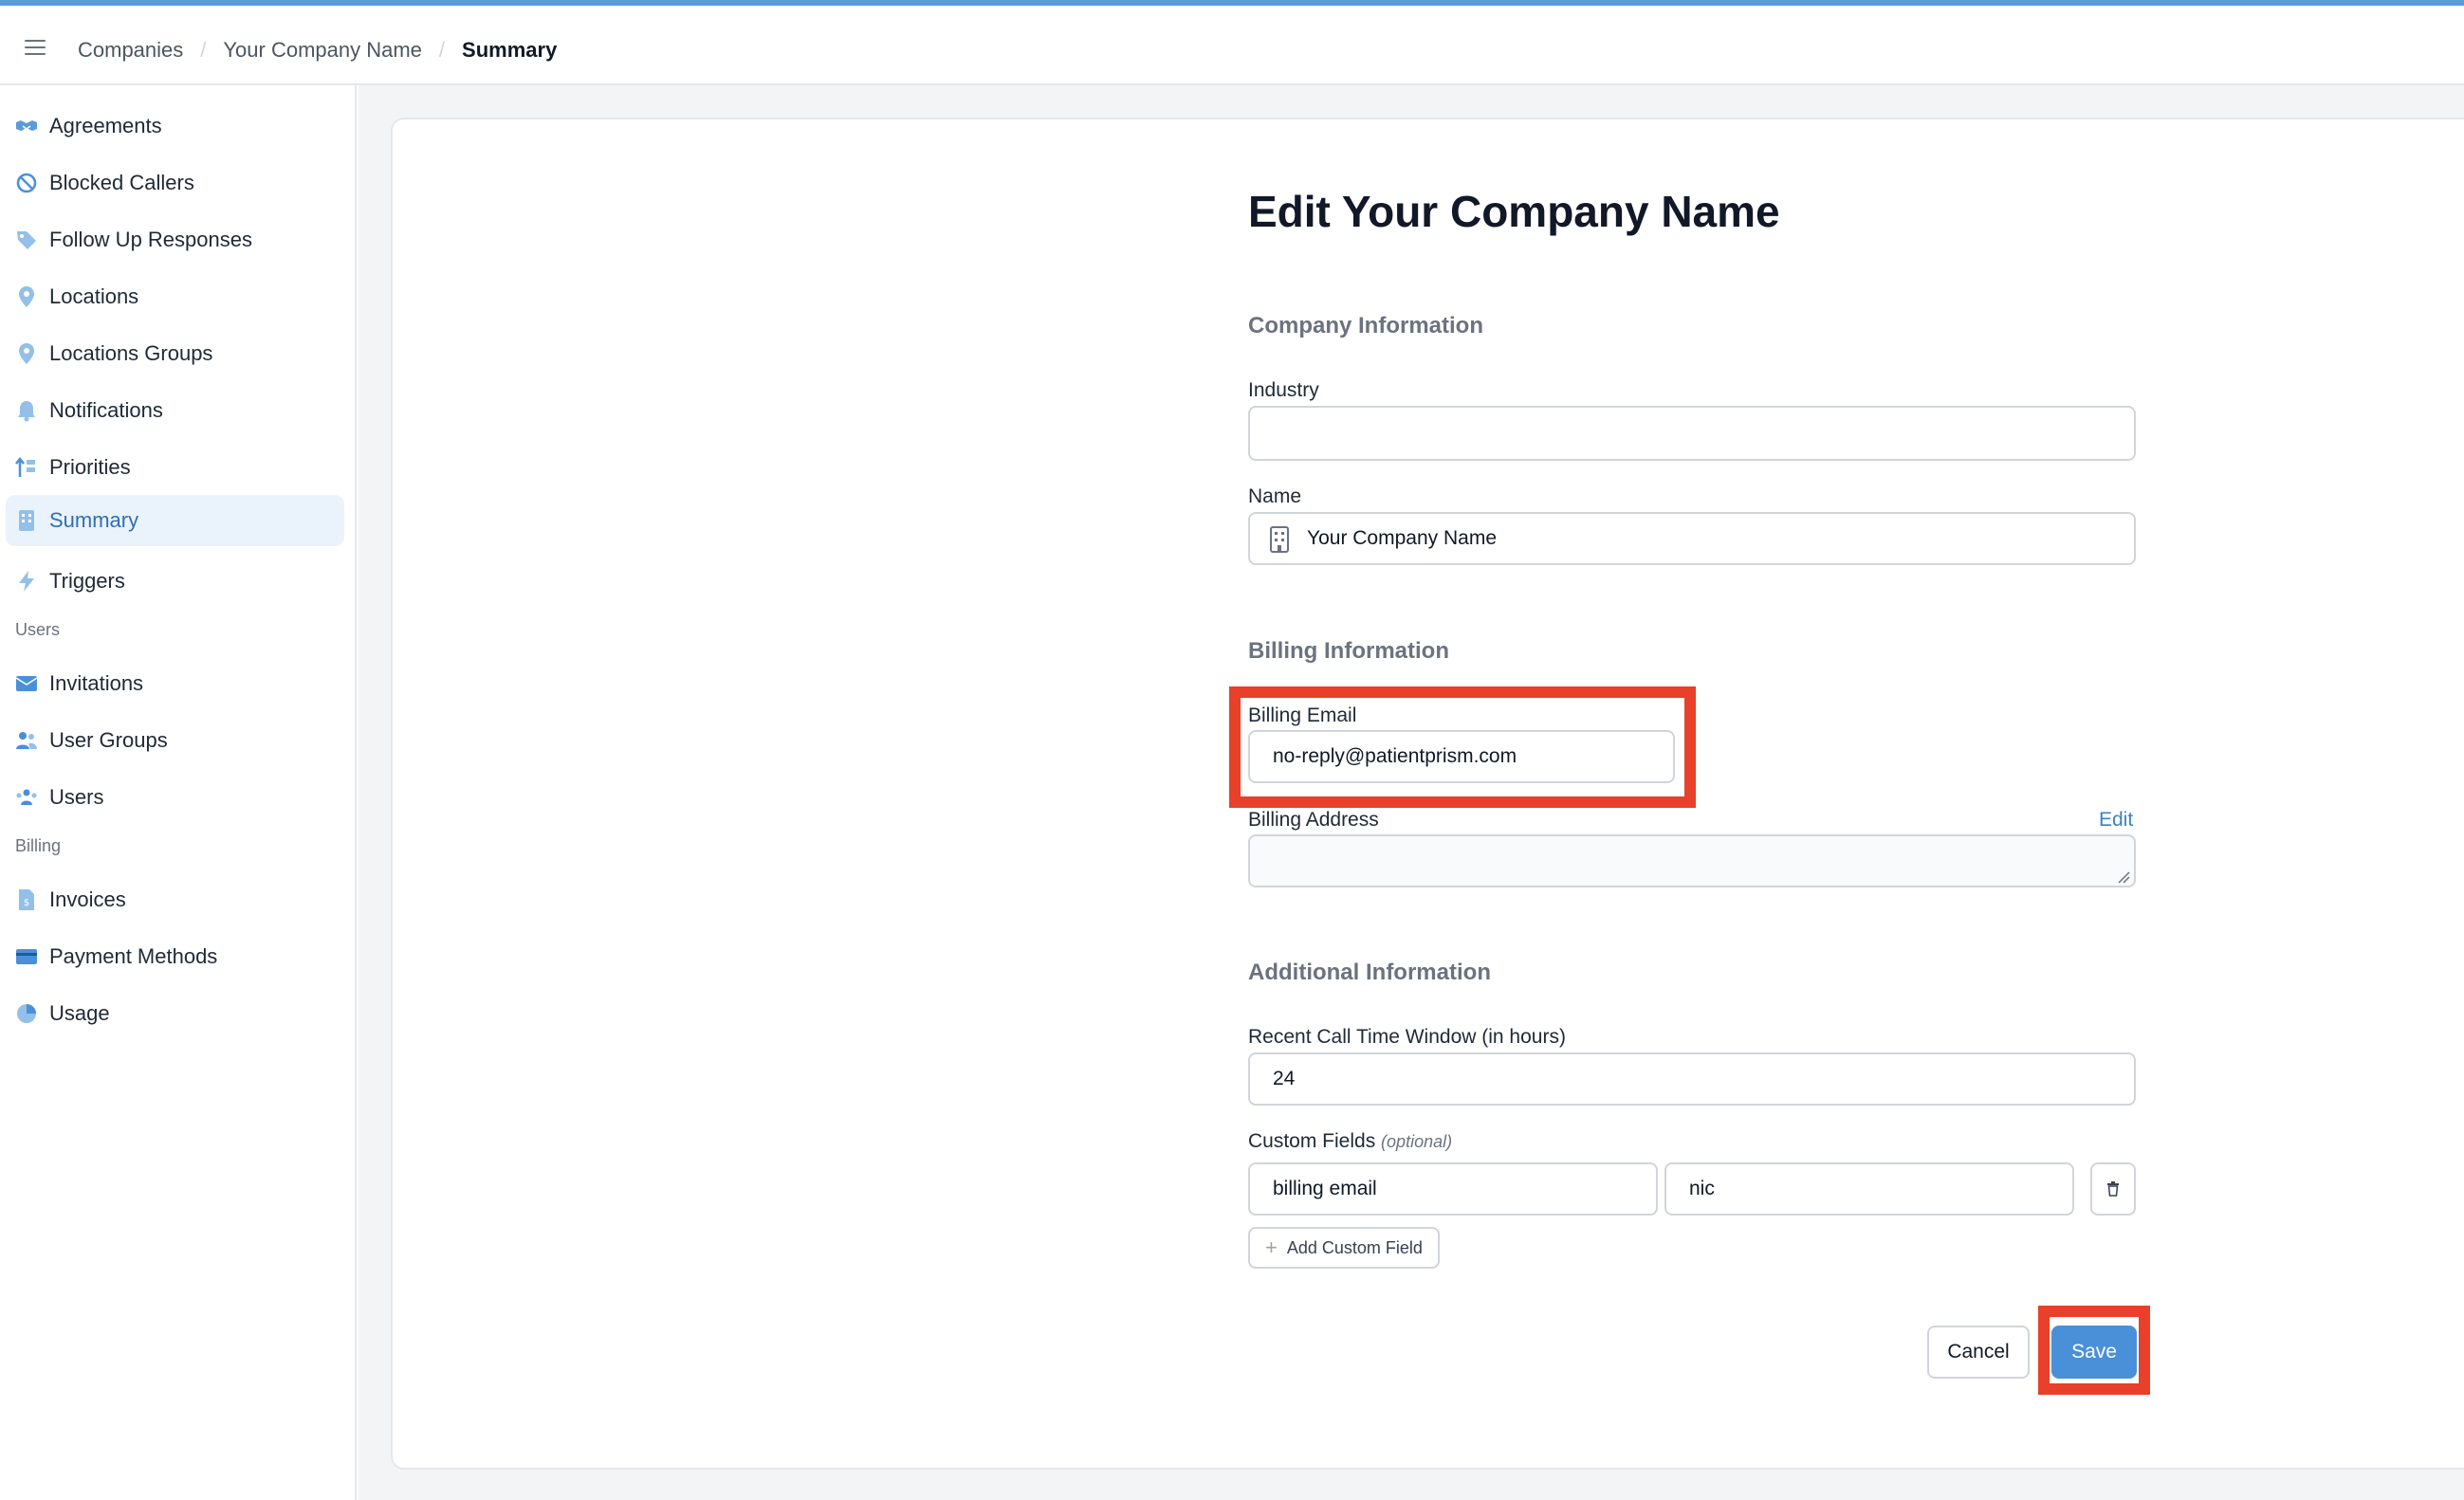 The image size is (2464, 1500). I want to click on additional-information-heading: Additional Information, so click(1369, 972).